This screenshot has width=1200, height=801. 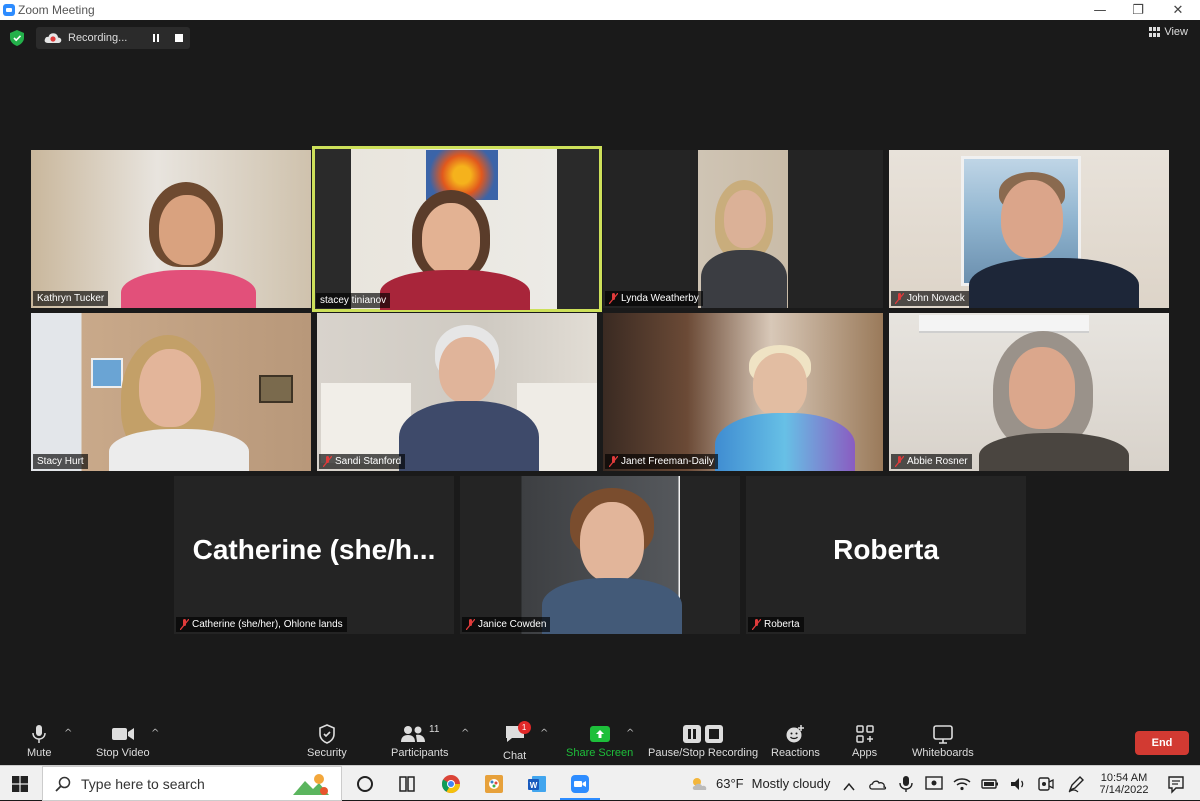 I want to click on view-button: View, so click(x=1168, y=32).